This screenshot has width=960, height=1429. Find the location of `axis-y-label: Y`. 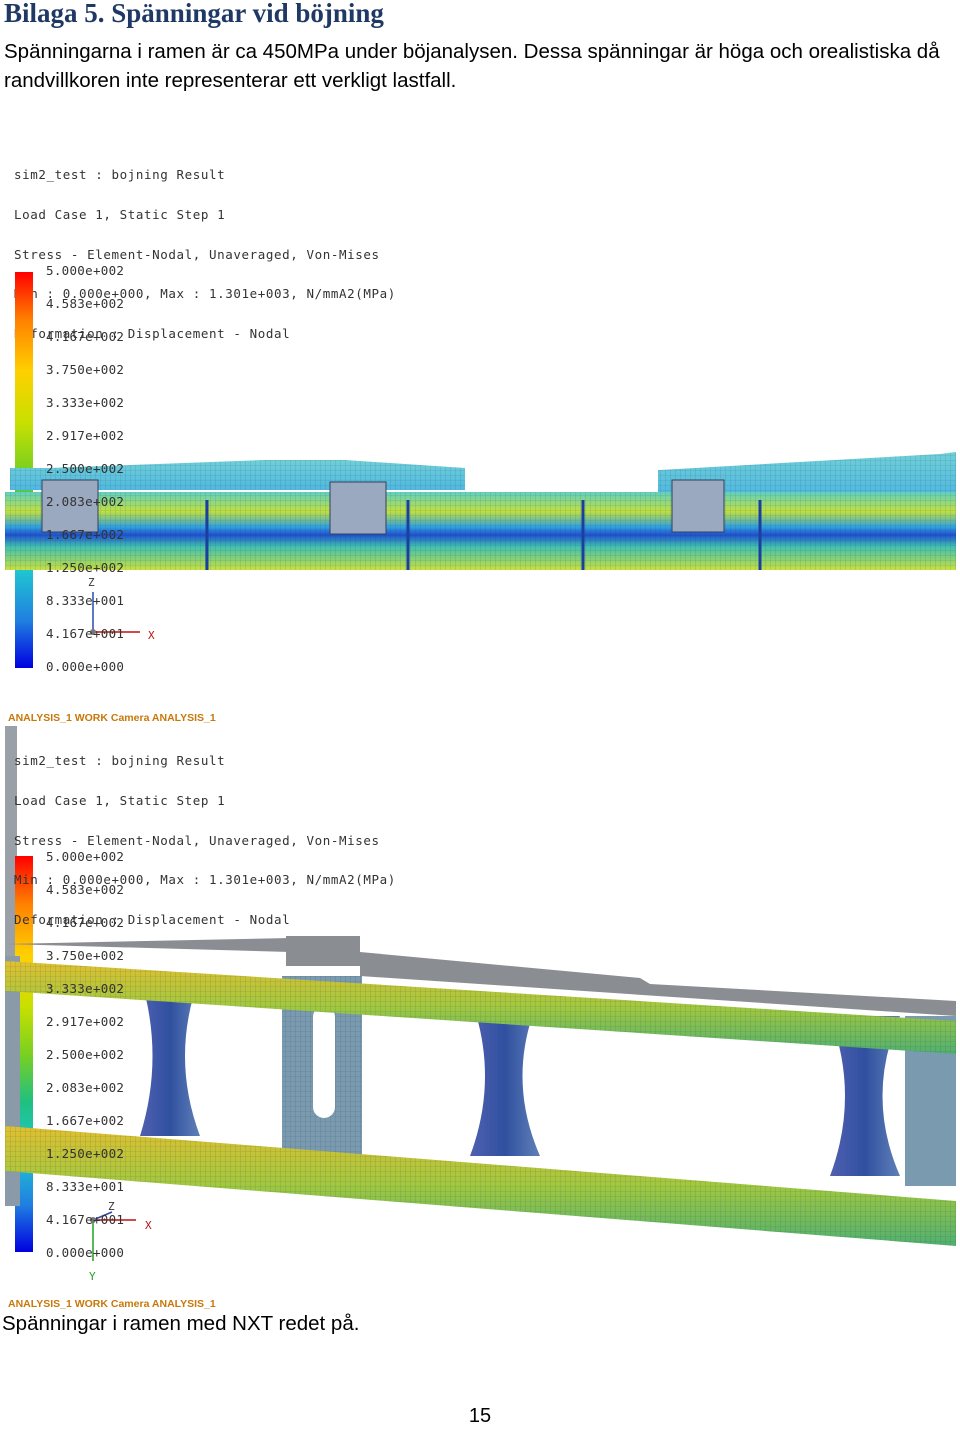

axis-y-label: Y is located at coordinates (92, 1276).